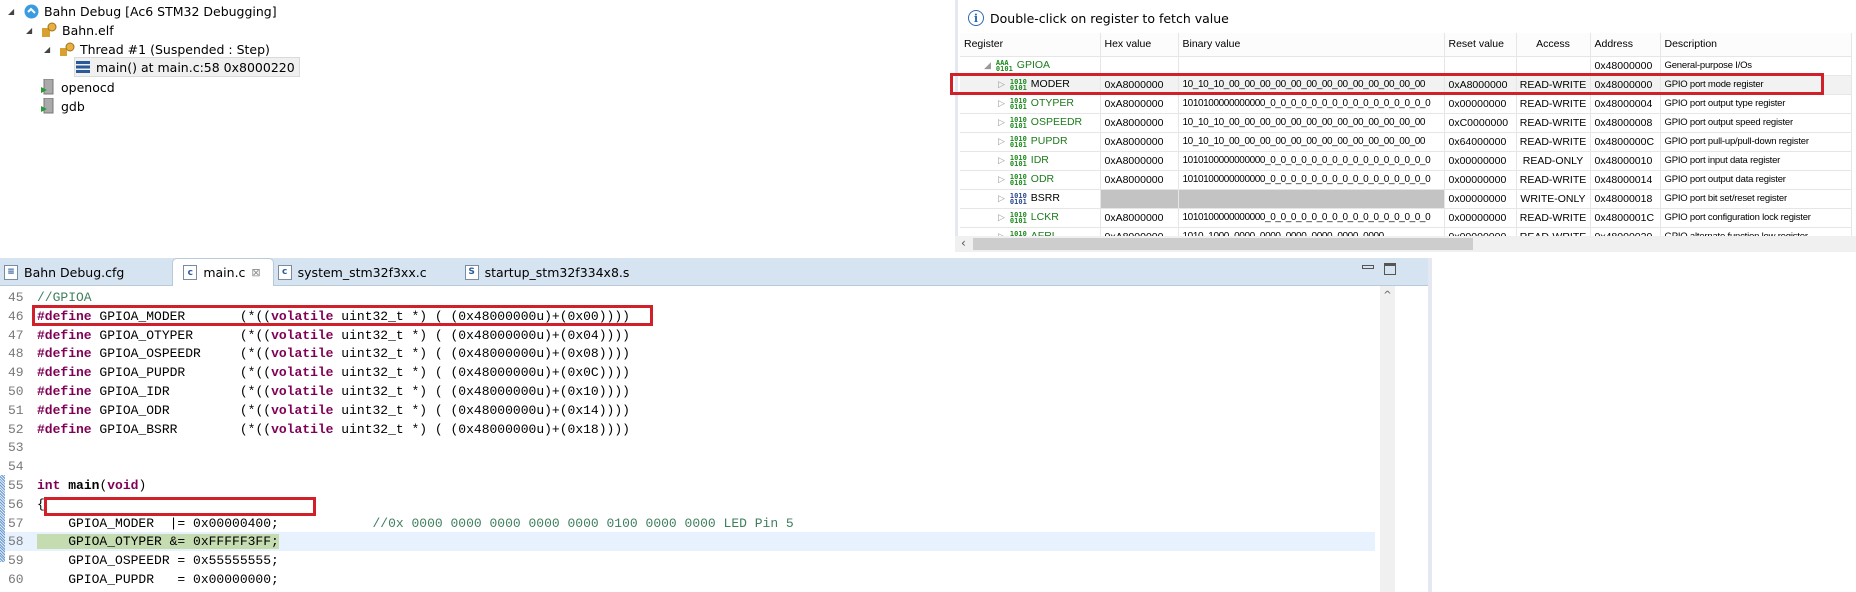 This screenshot has height=592, width=1856. I want to click on description-cell: GPIO port bit set/reset register, so click(1756, 199).